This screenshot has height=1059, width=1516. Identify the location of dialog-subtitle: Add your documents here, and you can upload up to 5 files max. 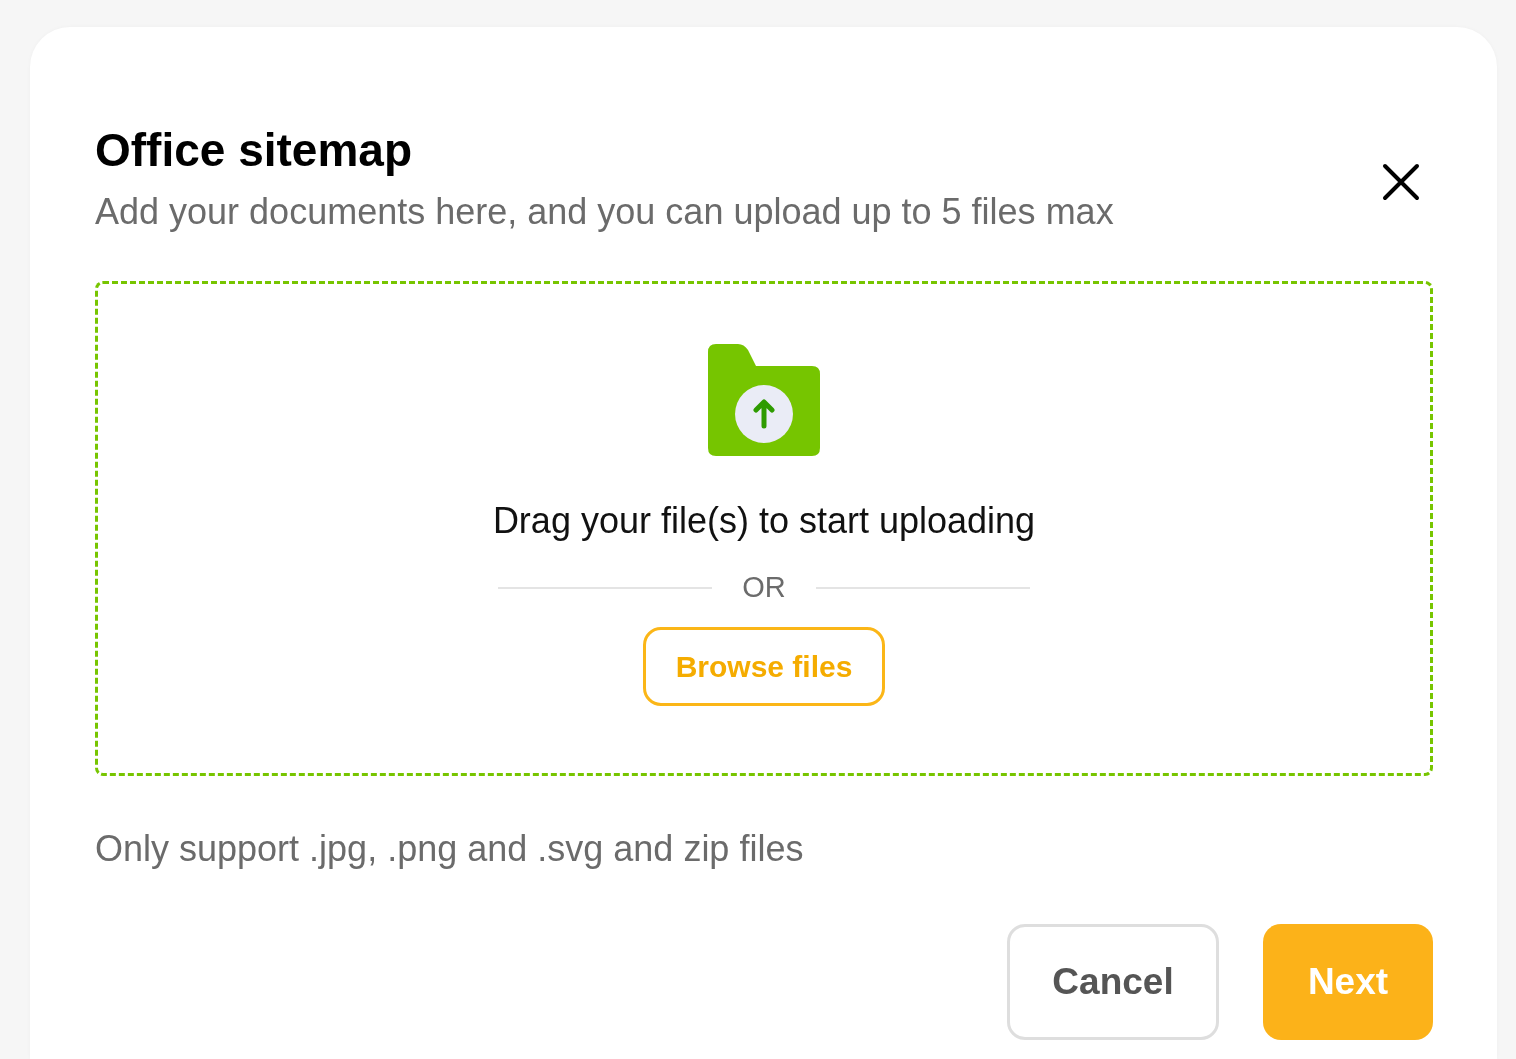
(605, 211).